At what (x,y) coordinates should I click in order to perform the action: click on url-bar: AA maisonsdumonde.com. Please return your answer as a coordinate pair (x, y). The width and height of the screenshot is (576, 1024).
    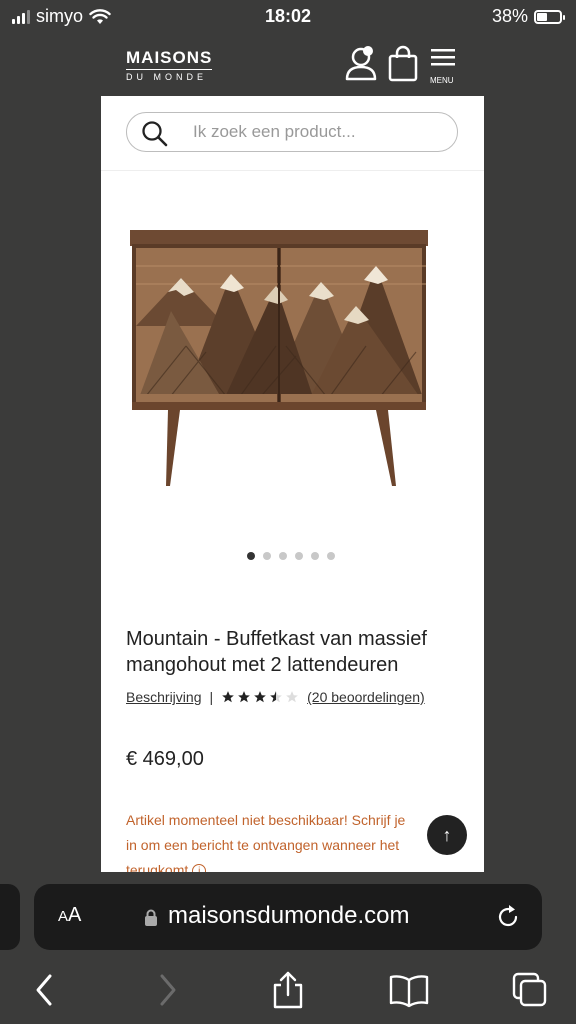
    Looking at the image, I should click on (288, 917).